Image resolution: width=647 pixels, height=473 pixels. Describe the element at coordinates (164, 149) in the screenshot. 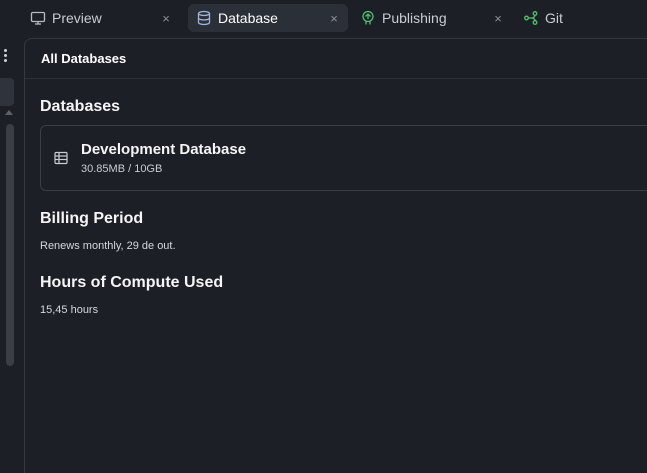

I see `database-name: Development Database` at that location.